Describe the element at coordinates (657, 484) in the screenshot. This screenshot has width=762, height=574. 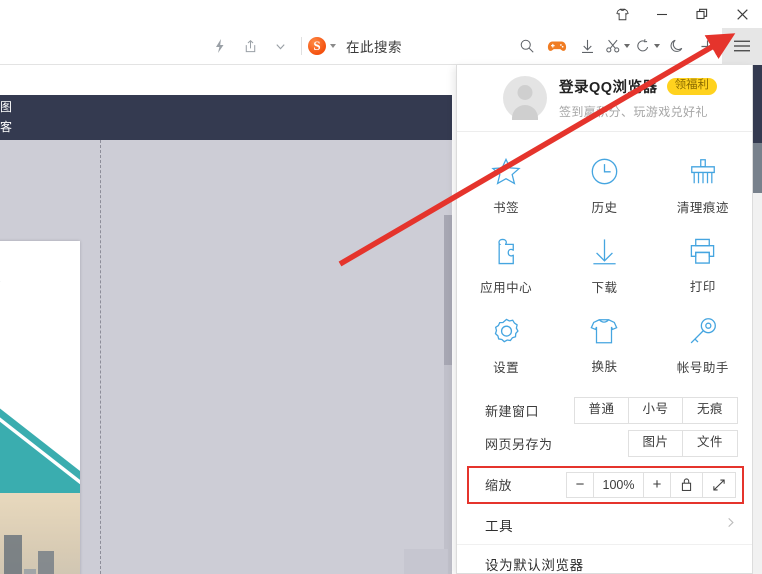
I see `zoom-in-button: +` at that location.